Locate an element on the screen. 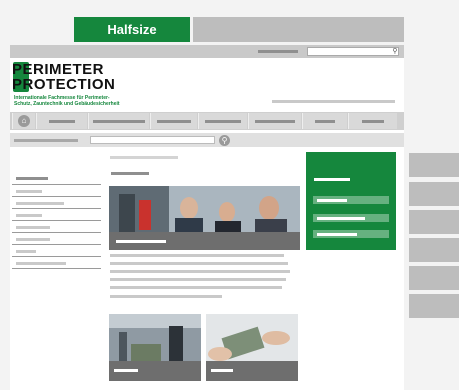 The image size is (459, 390). home-icon: ⌂ is located at coordinates (24, 121).